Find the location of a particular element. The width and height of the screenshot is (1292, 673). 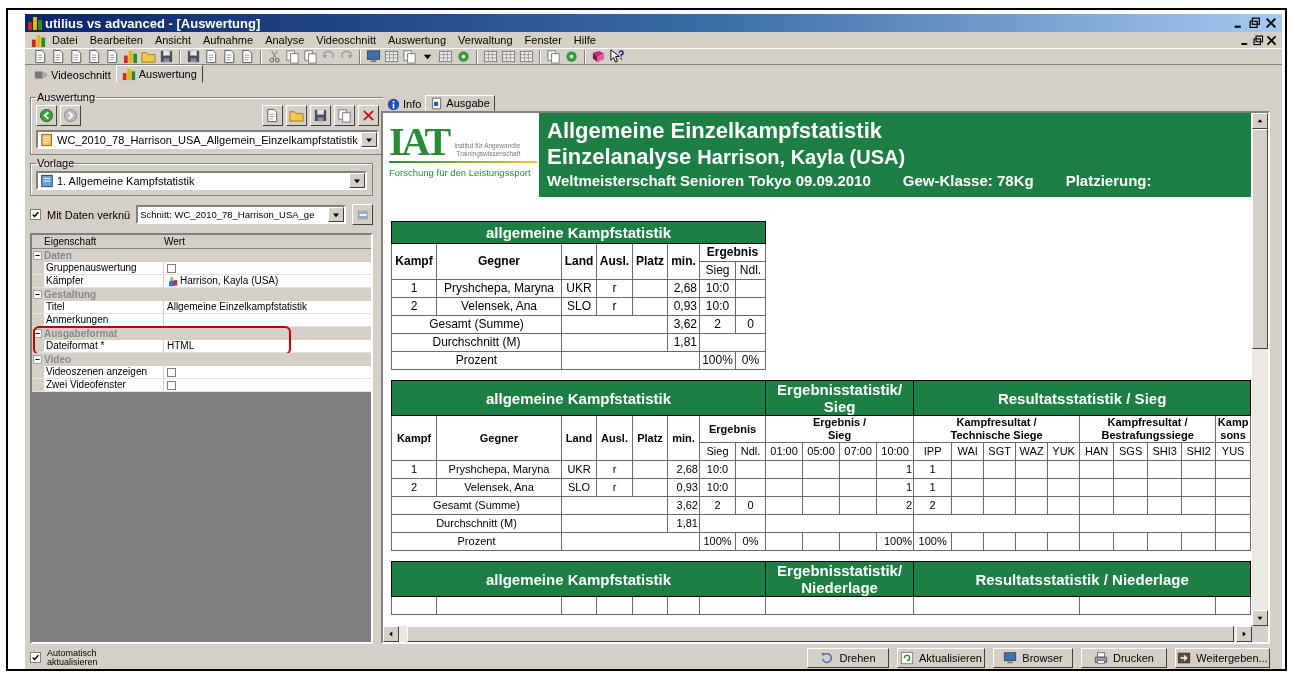

column-subheader: Sieg is located at coordinates (717, 270).